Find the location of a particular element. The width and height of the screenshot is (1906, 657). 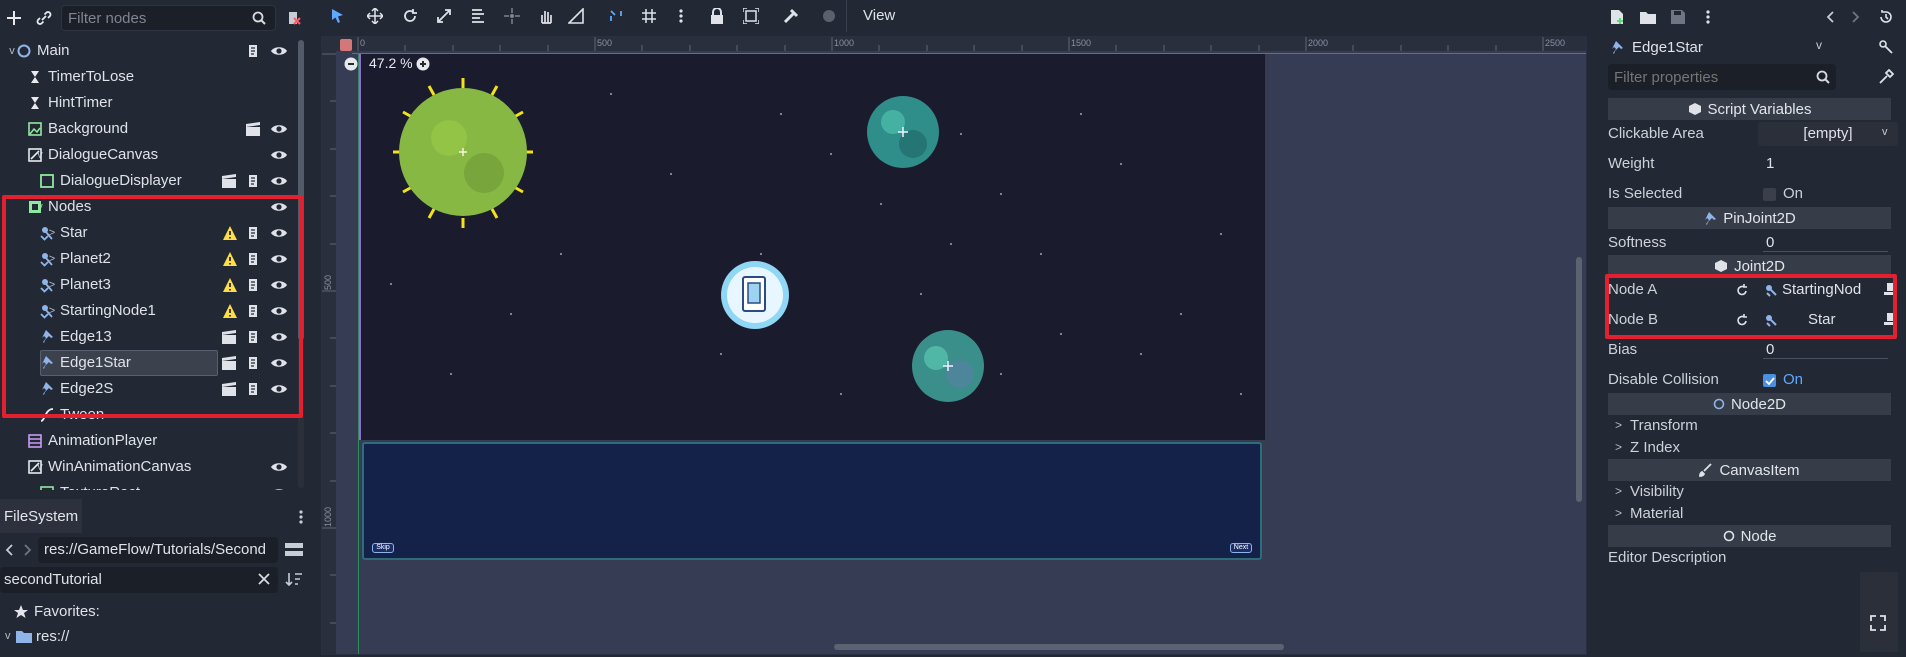

disable-collision-checkbox is located at coordinates (1769, 380).